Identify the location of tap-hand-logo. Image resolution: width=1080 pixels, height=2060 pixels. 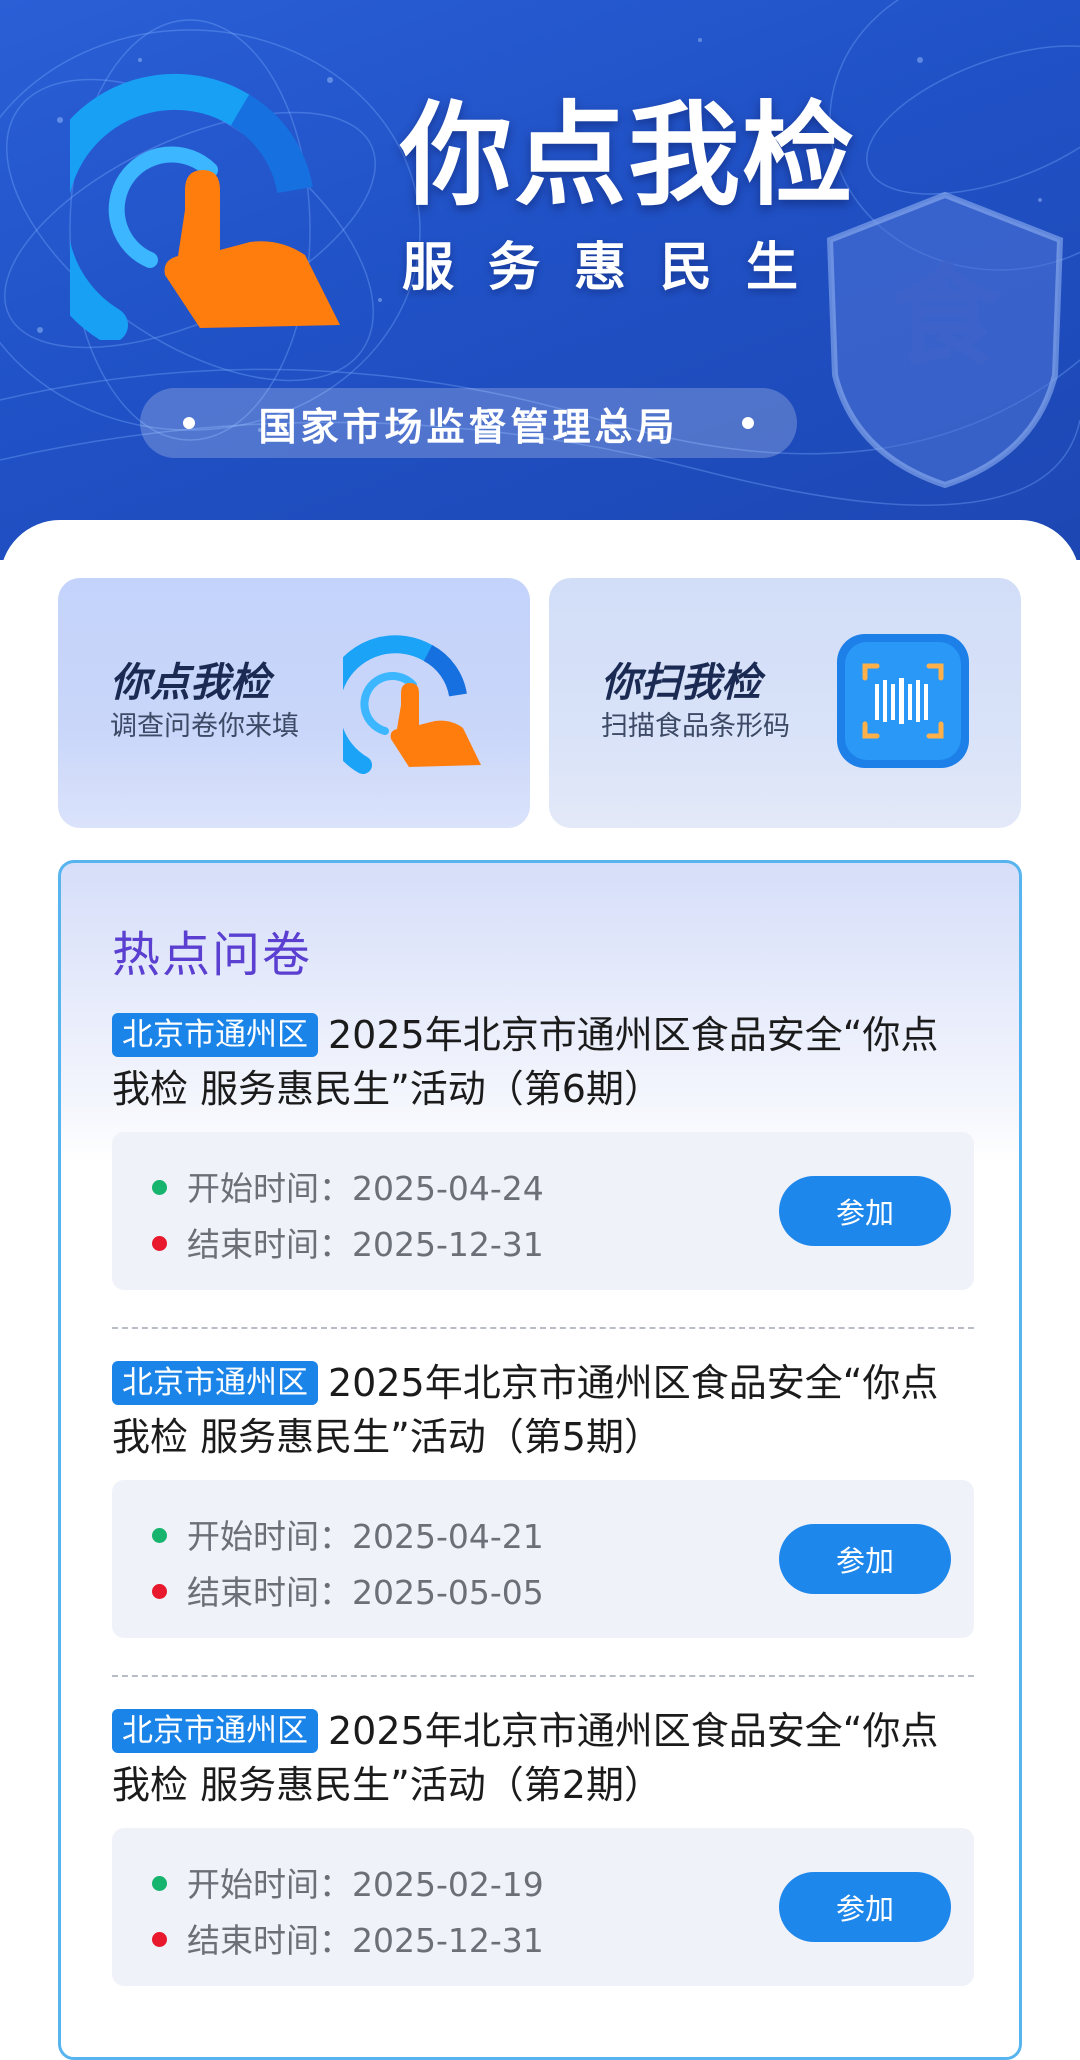
(205, 206).